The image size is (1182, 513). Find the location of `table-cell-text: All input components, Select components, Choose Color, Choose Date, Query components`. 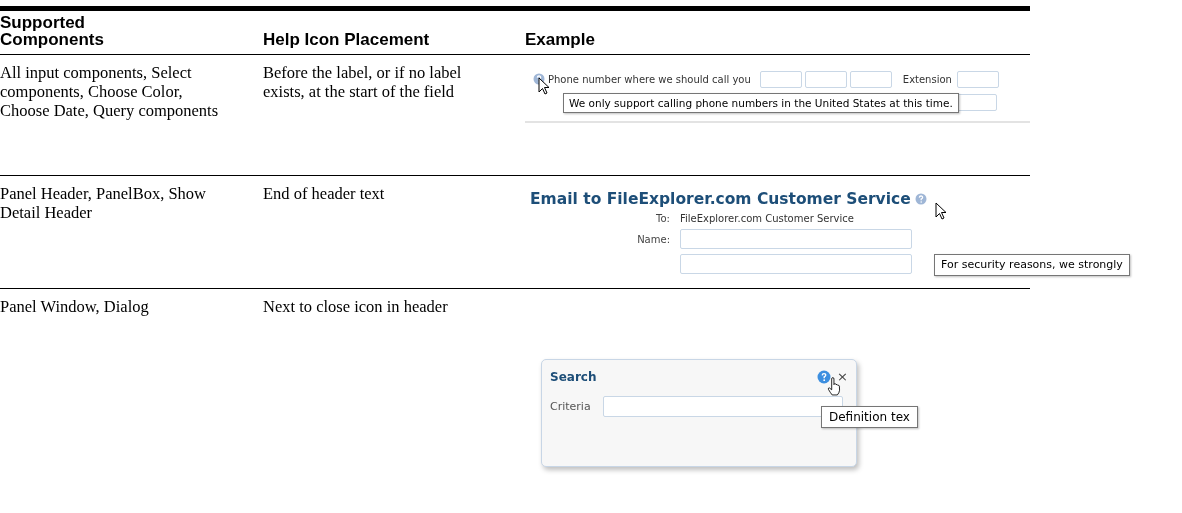

table-cell-text: All input components, Select components, Choose Color, Choose Date, Query components is located at coordinates (110, 92).